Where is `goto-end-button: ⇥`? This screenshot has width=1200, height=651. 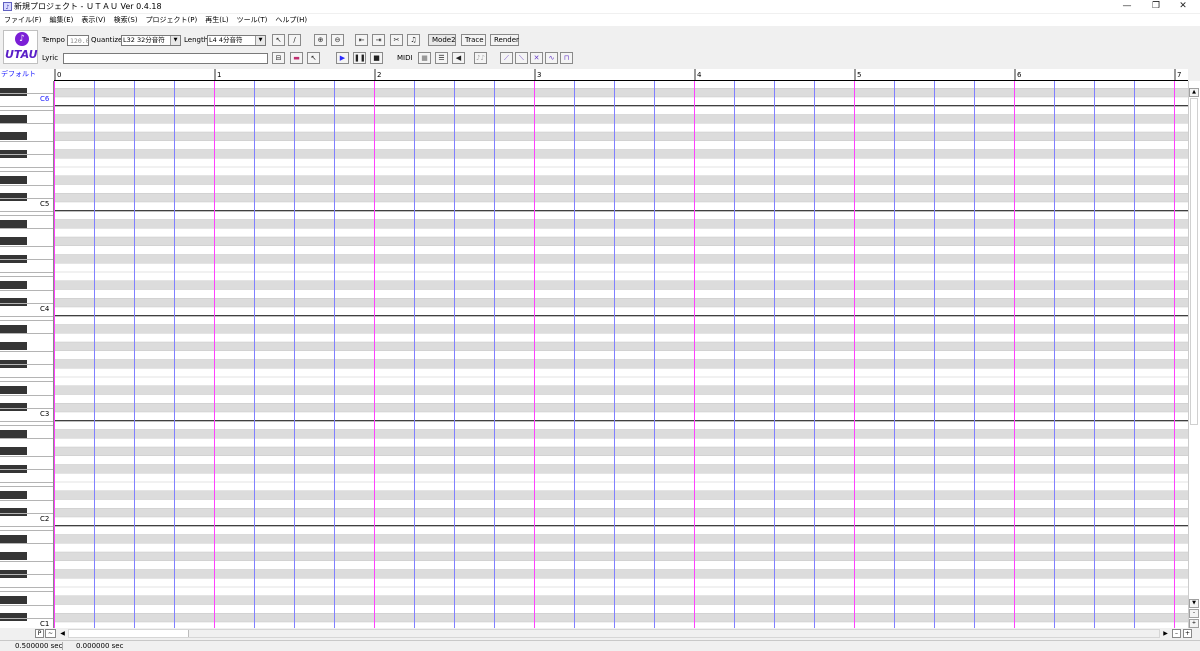
goto-end-button: ⇥ is located at coordinates (378, 40).